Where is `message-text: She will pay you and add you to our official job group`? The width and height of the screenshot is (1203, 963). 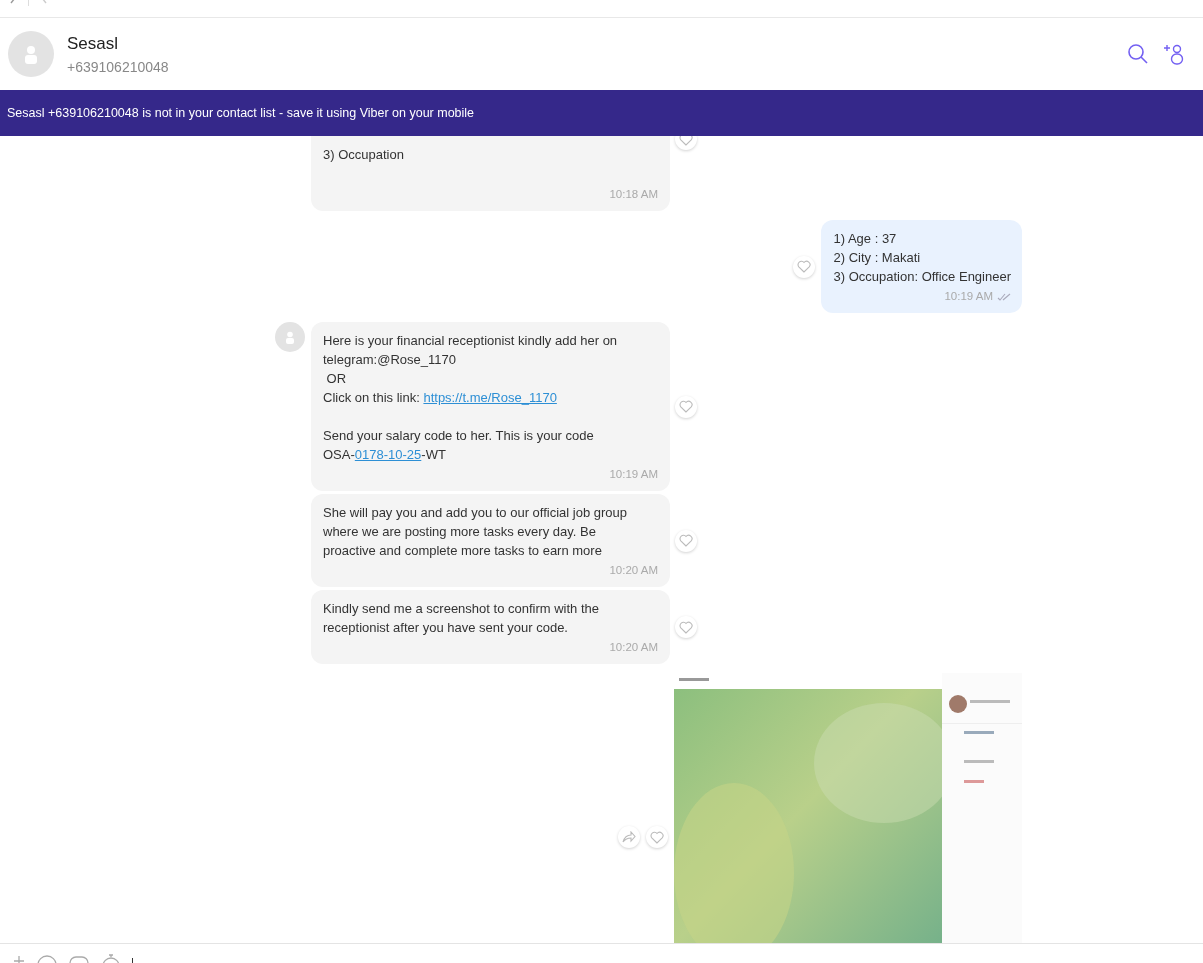 message-text: She will pay you and add you to our official job group is located at coordinates (475, 512).